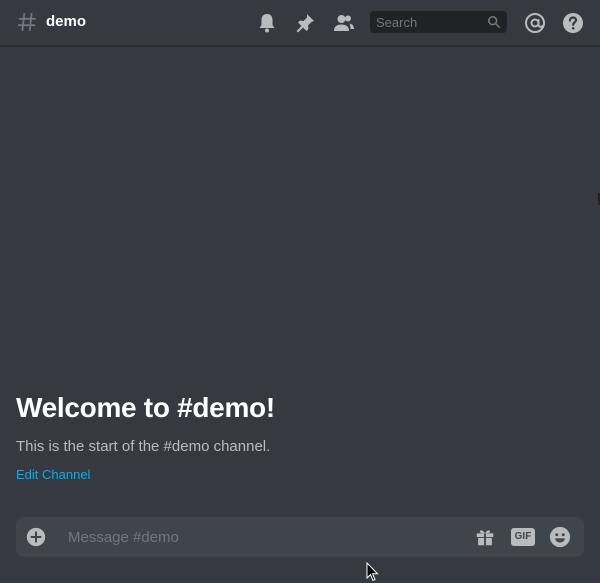 The height and width of the screenshot is (583, 600). I want to click on welcome-subtitle: This is the start of the #demo channel., so click(143, 446).